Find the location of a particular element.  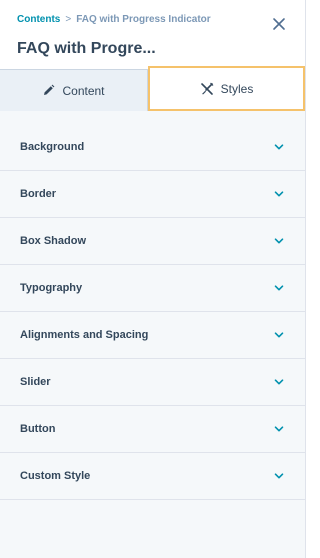

pencil-icon is located at coordinates (48, 90).